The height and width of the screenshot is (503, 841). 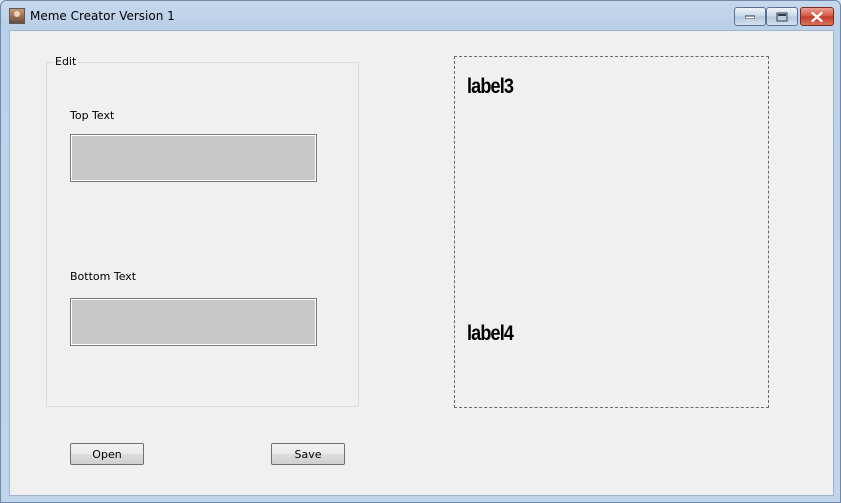 What do you see at coordinates (193, 322) in the screenshot?
I see `bottom-text-input` at bounding box center [193, 322].